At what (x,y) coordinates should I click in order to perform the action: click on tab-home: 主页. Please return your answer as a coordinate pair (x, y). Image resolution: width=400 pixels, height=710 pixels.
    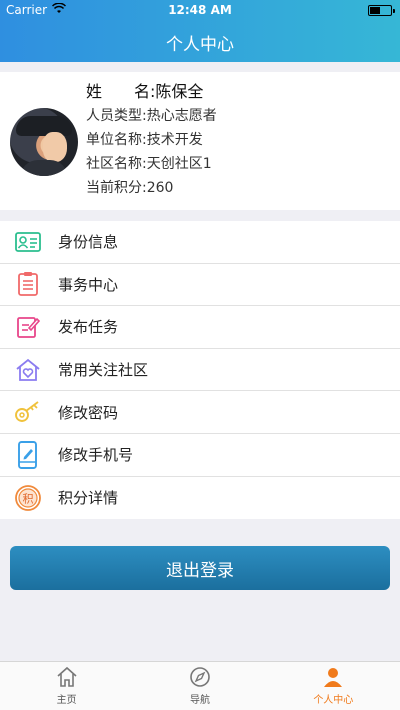
    Looking at the image, I should click on (66, 686).